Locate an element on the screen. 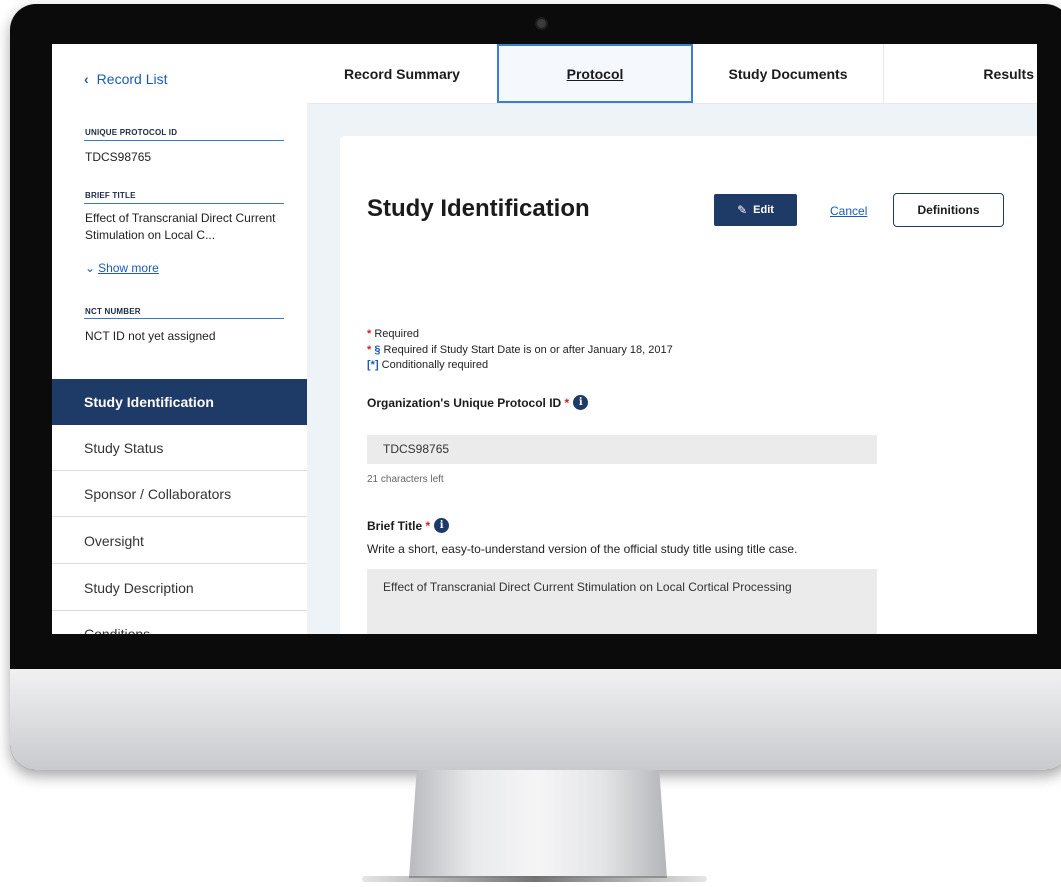 The image size is (1061, 887). characters-left-hint: 21 characters left is located at coordinates (405, 479).